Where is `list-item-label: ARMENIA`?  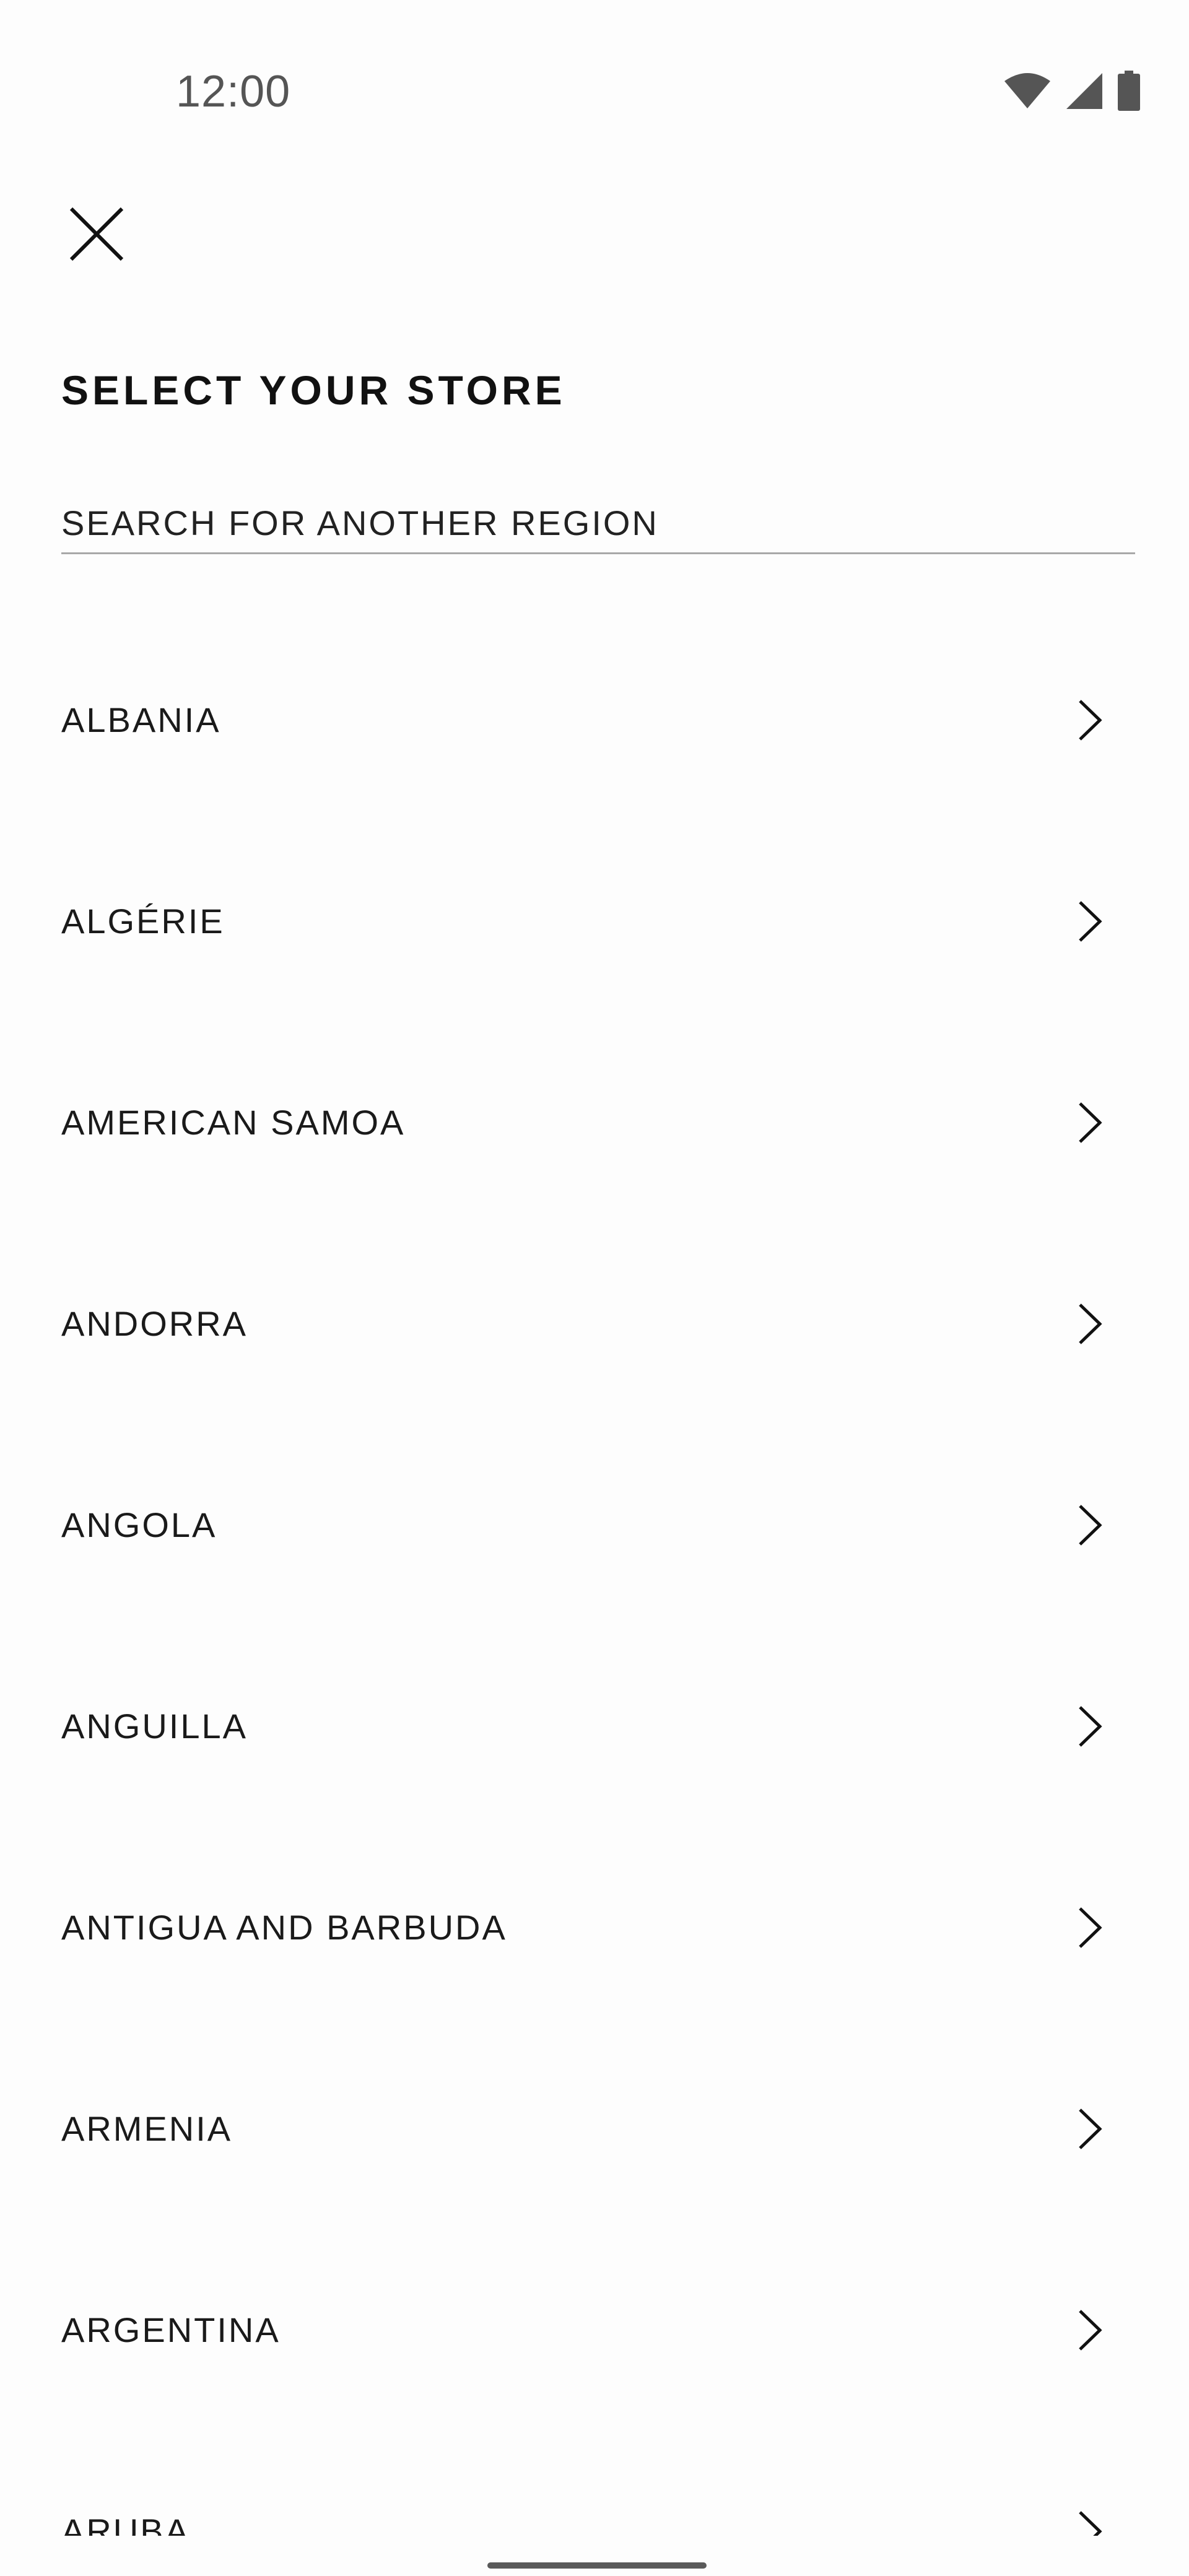
list-item-label: ARMENIA is located at coordinates (147, 2128).